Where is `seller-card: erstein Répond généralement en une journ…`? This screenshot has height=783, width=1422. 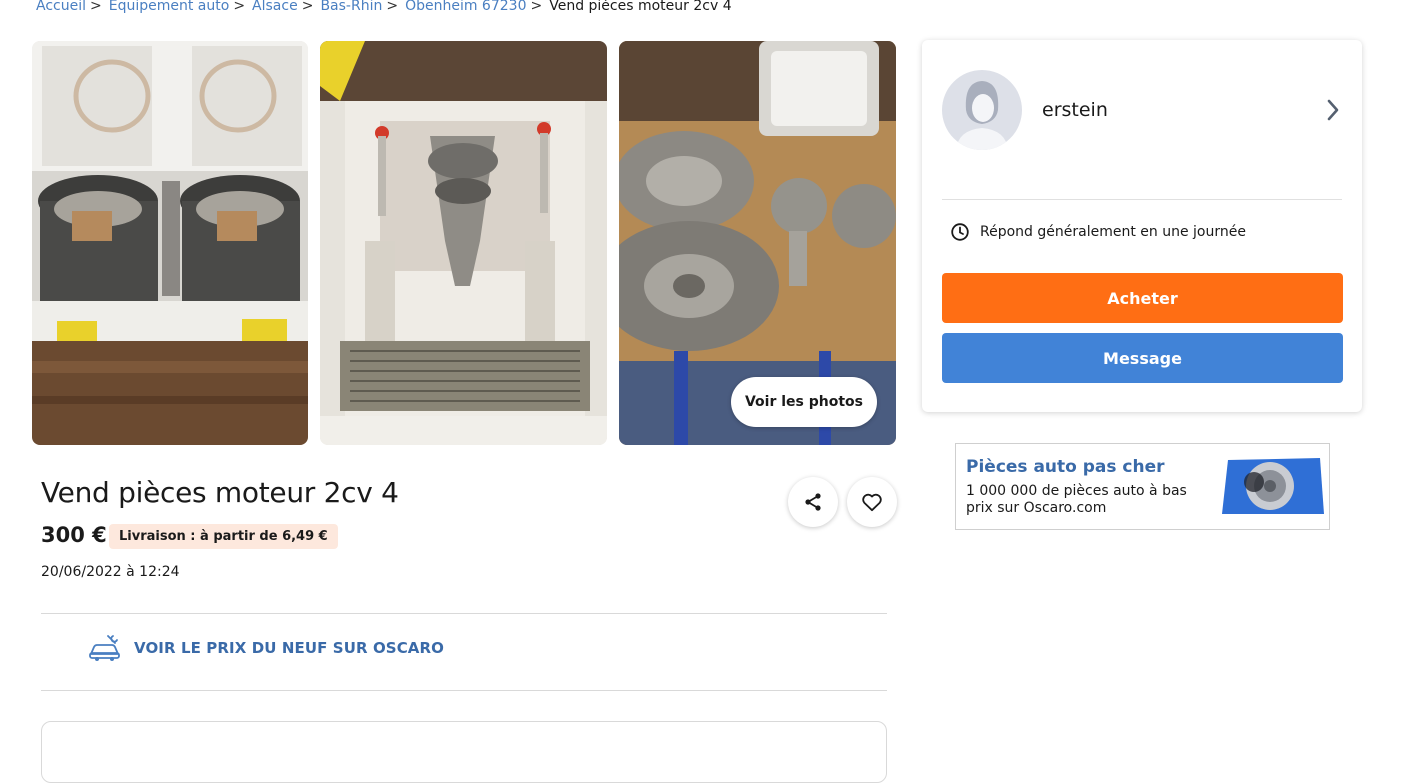 seller-card: erstein Répond généralement en une journ… is located at coordinates (1142, 226).